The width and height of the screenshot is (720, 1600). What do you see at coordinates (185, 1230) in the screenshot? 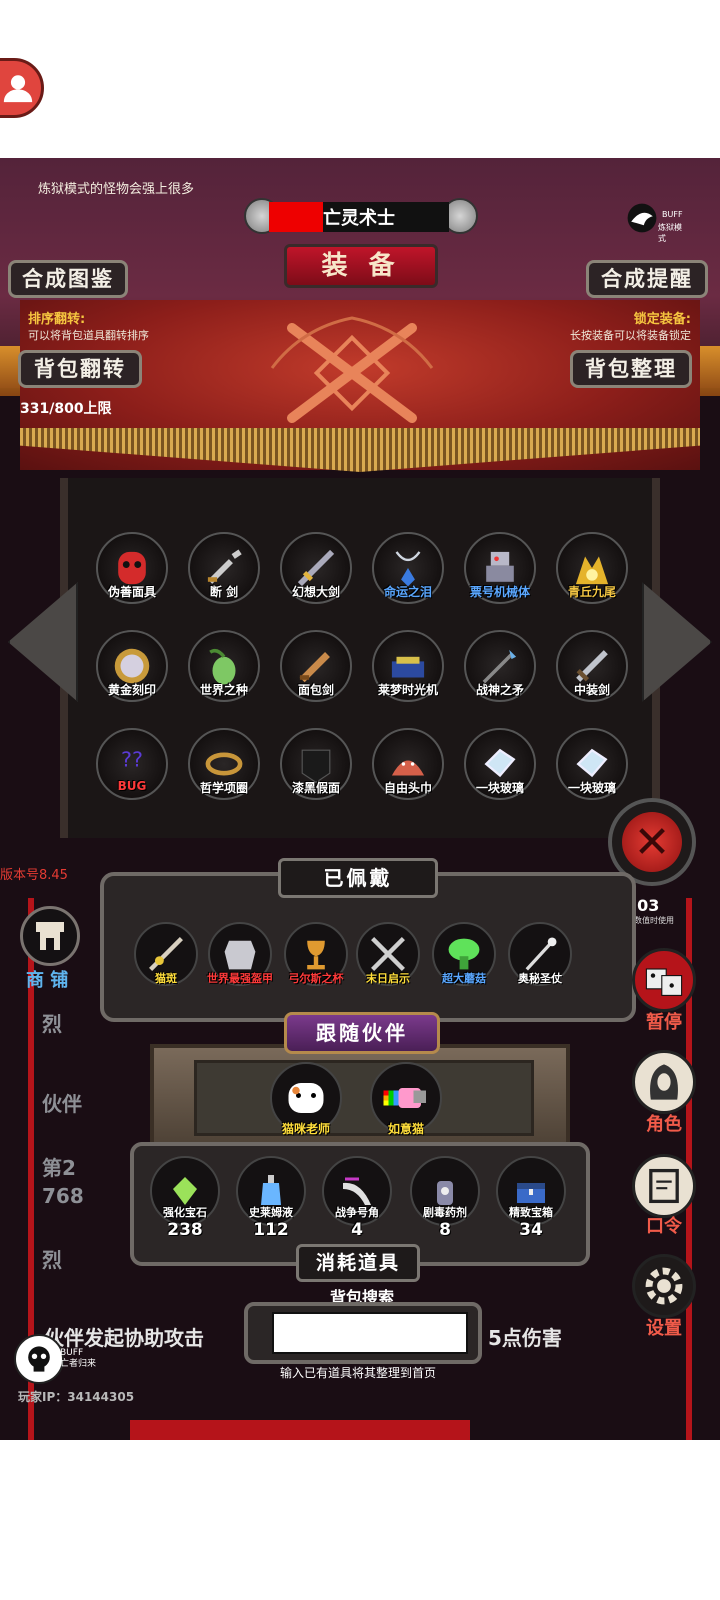
I see `consumable-count: 238` at bounding box center [185, 1230].